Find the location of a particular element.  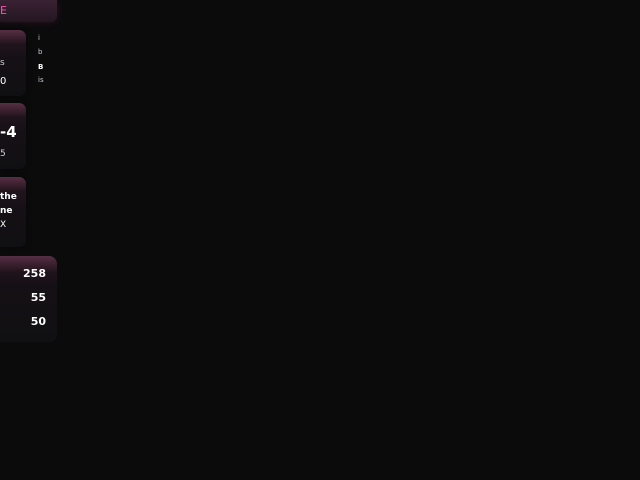

mini-item: is is located at coordinates (41, 80).